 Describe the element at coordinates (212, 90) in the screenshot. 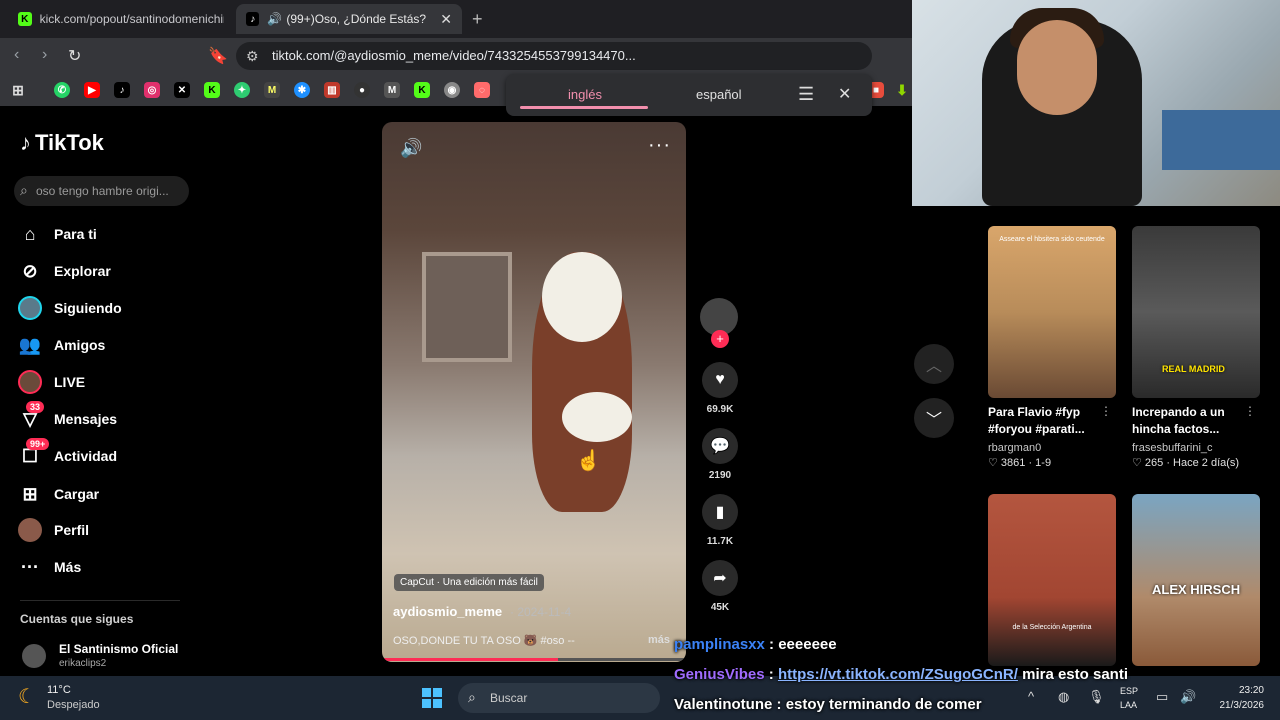

I see `kick-bookmark-icon: K` at that location.